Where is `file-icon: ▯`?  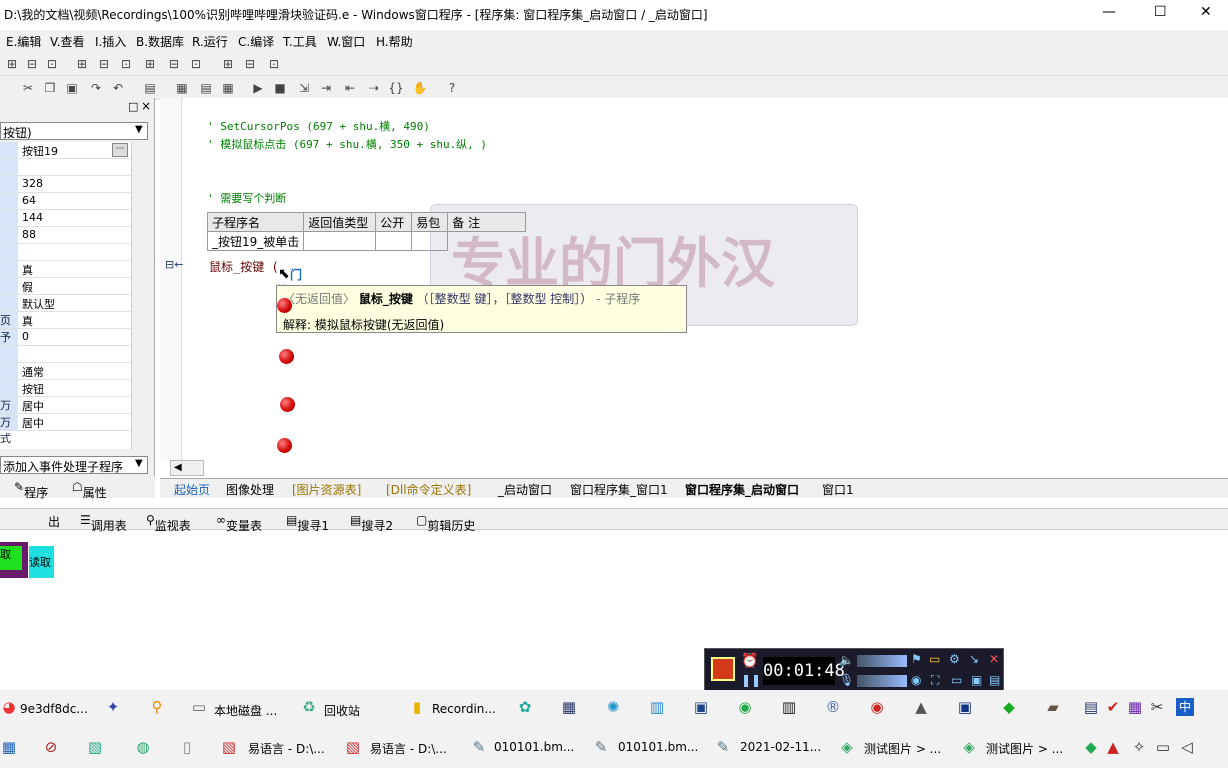
file-icon: ▯ is located at coordinates (187, 747).